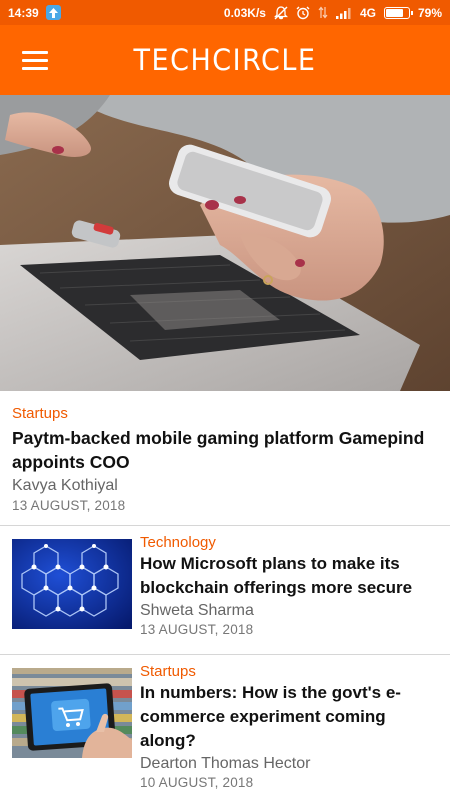  I want to click on status-bar: 14:39 0.03K/s 4G 79%, so click(225, 12).